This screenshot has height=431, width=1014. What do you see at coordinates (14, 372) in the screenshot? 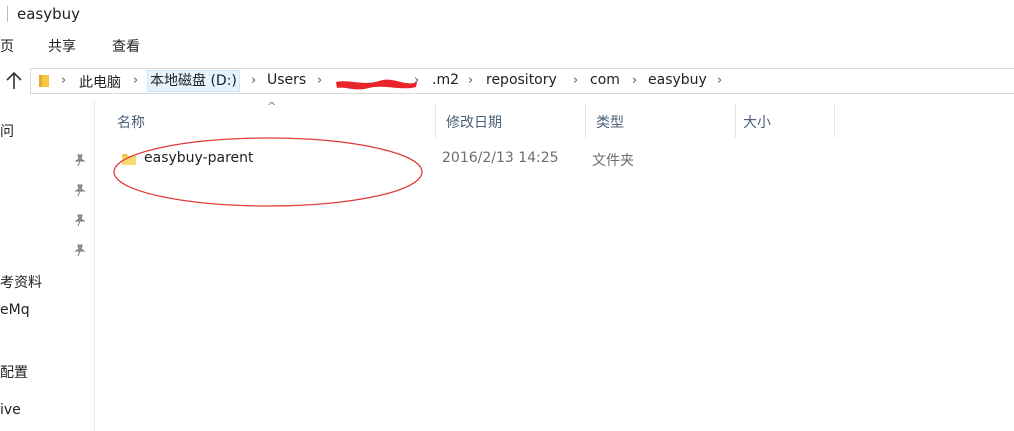
I see `nav-item-config: 配置` at bounding box center [14, 372].